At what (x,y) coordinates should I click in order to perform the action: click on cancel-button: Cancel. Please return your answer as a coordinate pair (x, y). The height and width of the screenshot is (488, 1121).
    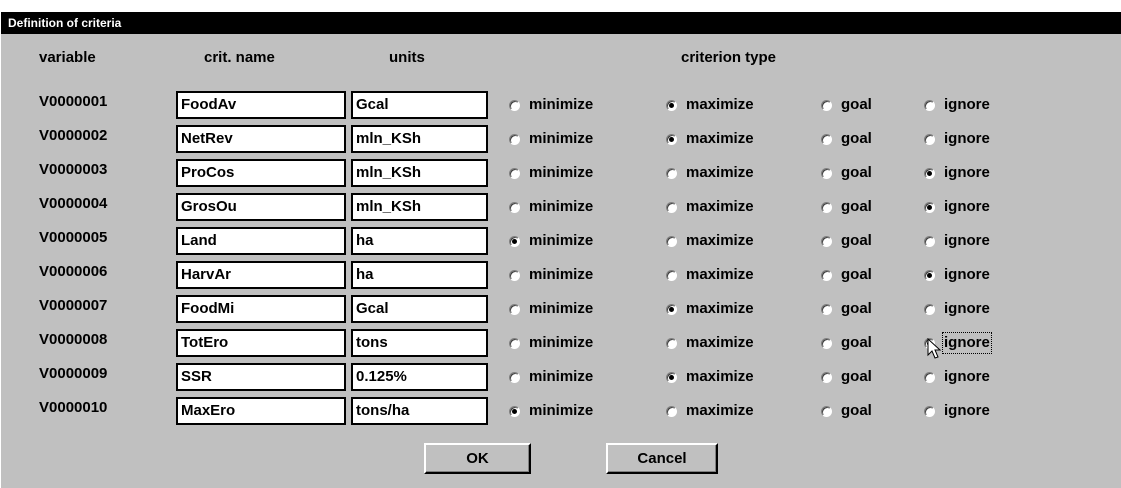
    Looking at the image, I should click on (662, 458).